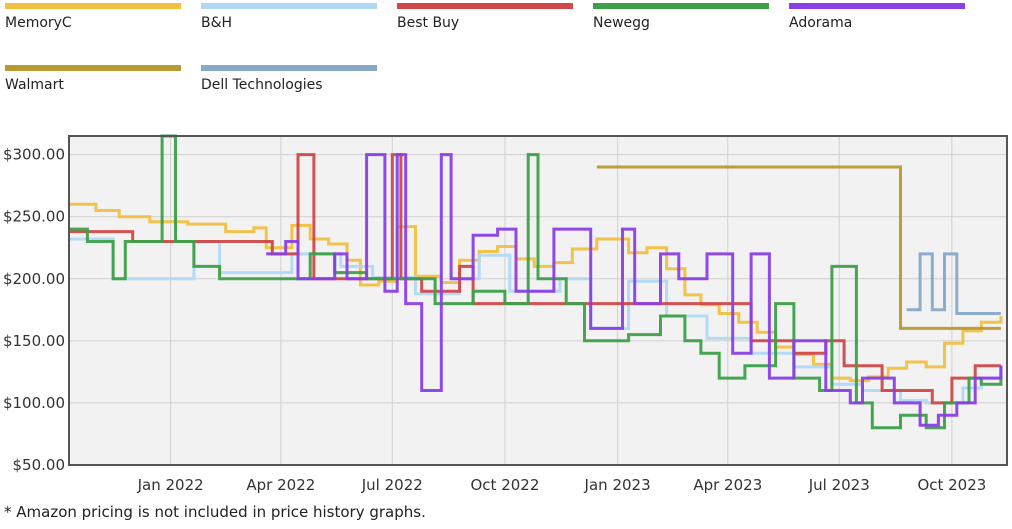 The height and width of the screenshot is (529, 1012). Describe the element at coordinates (879, 17) in the screenshot. I see `legend-item: Adorama` at that location.